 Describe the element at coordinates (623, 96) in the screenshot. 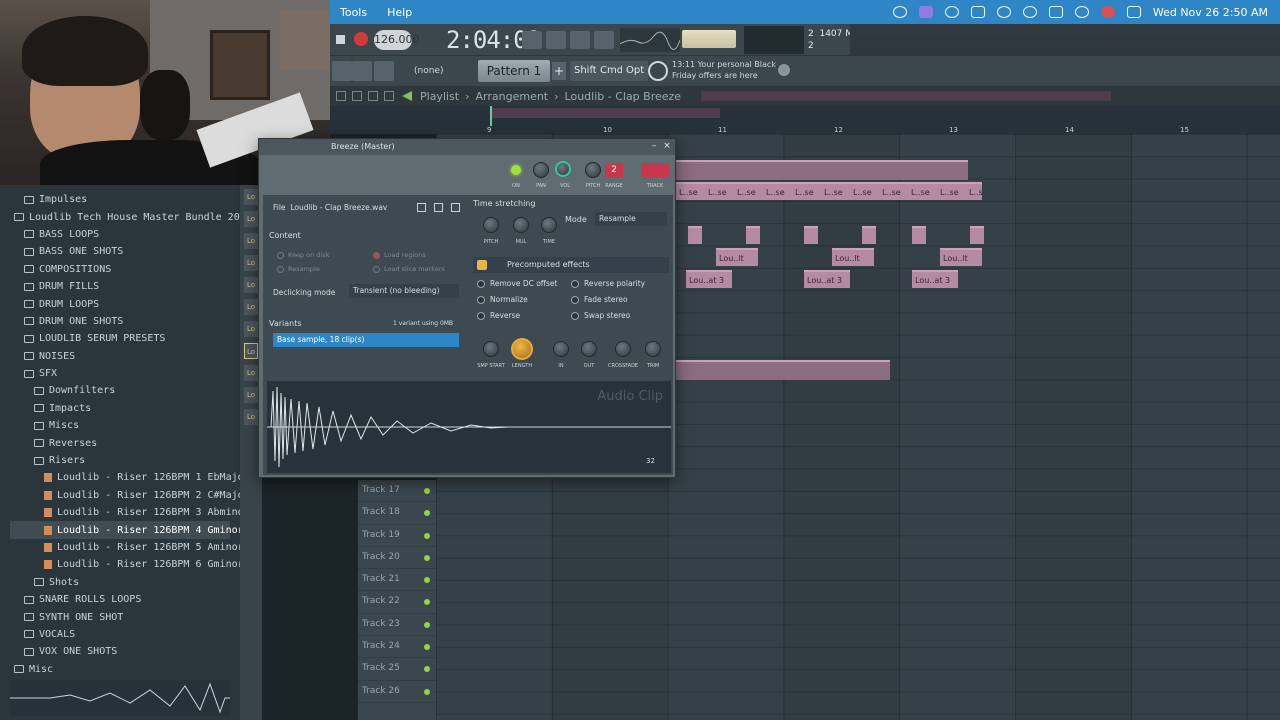

I see `playlist-pattern-name: Loudlib - Clap Breeze` at that location.